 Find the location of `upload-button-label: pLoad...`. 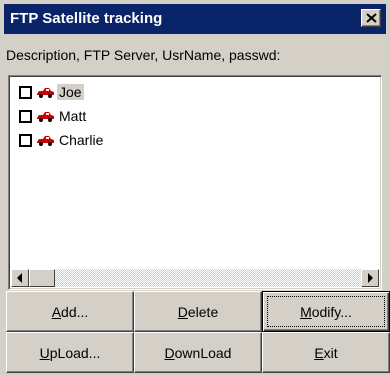

upload-button-label: pLoad... is located at coordinates (75, 352).